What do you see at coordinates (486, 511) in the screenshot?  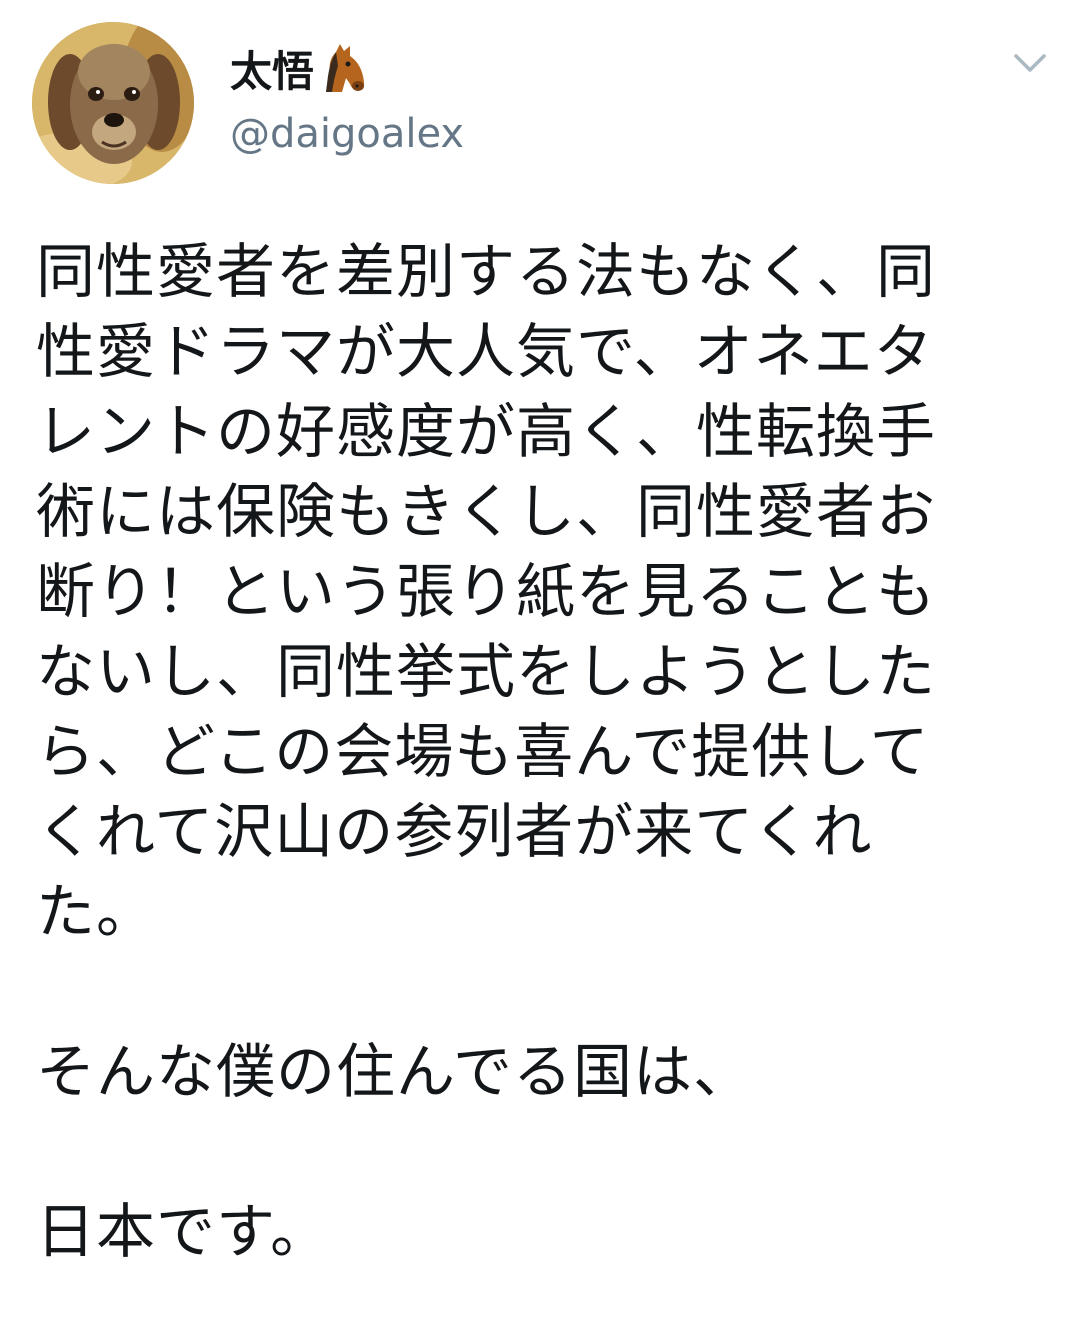 I see `tweet-text-line: 術には保険もきくし、同性愛者お` at bounding box center [486, 511].